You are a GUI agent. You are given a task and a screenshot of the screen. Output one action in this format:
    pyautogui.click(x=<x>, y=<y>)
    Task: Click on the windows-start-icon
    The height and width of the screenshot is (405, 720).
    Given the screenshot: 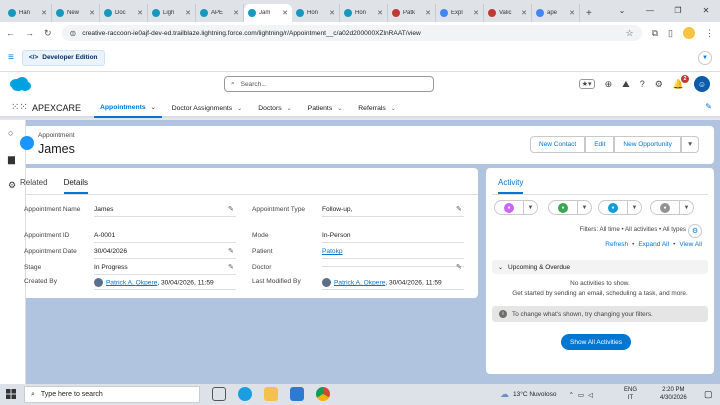 What is the action you would take?
    pyautogui.click(x=11, y=394)
    